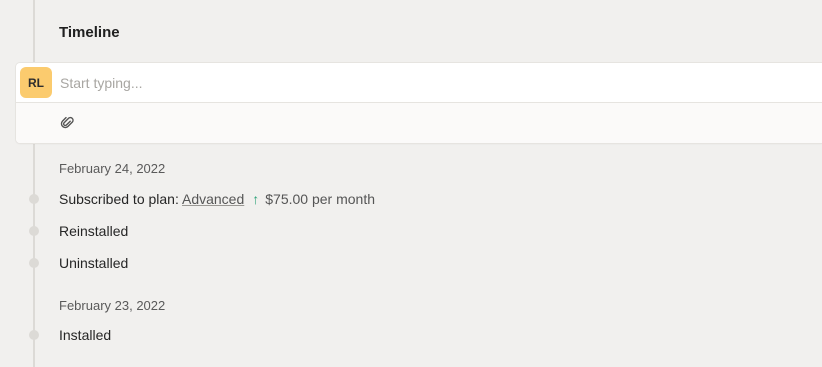  Describe the element at coordinates (430, 82) in the screenshot. I see `comment-input` at that location.